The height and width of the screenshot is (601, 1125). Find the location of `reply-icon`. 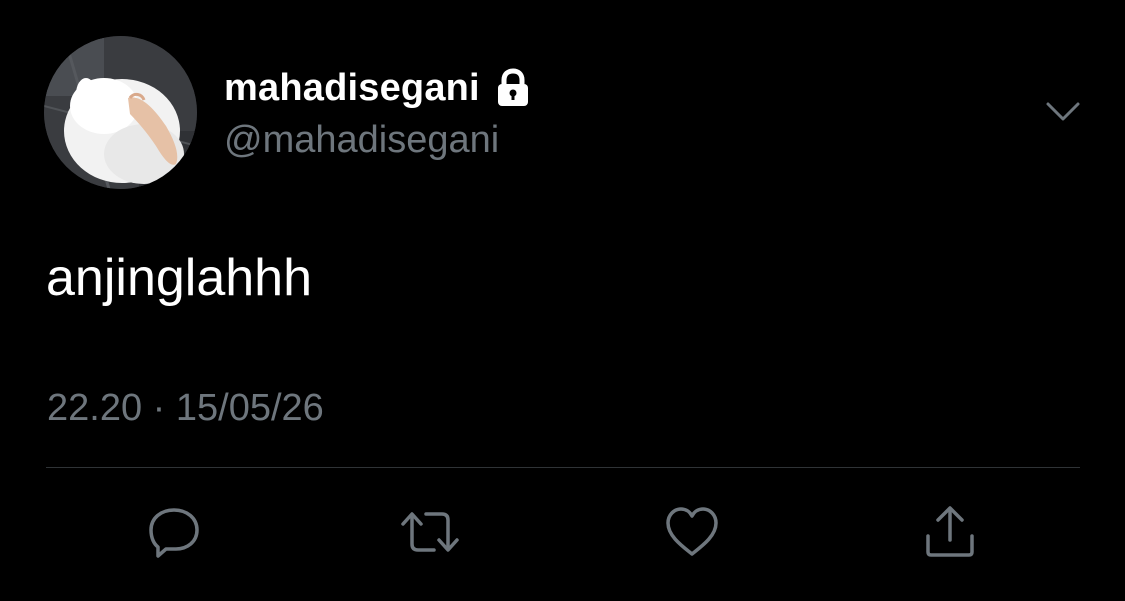

reply-icon is located at coordinates (174, 533).